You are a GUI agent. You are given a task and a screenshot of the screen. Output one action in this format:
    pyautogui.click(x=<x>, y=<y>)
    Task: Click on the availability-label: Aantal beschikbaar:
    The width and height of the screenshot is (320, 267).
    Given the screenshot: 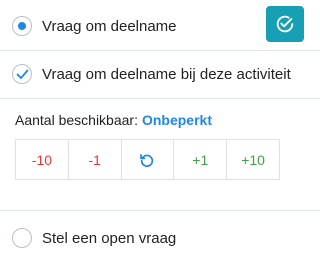 What is the action you would take?
    pyautogui.click(x=76, y=120)
    